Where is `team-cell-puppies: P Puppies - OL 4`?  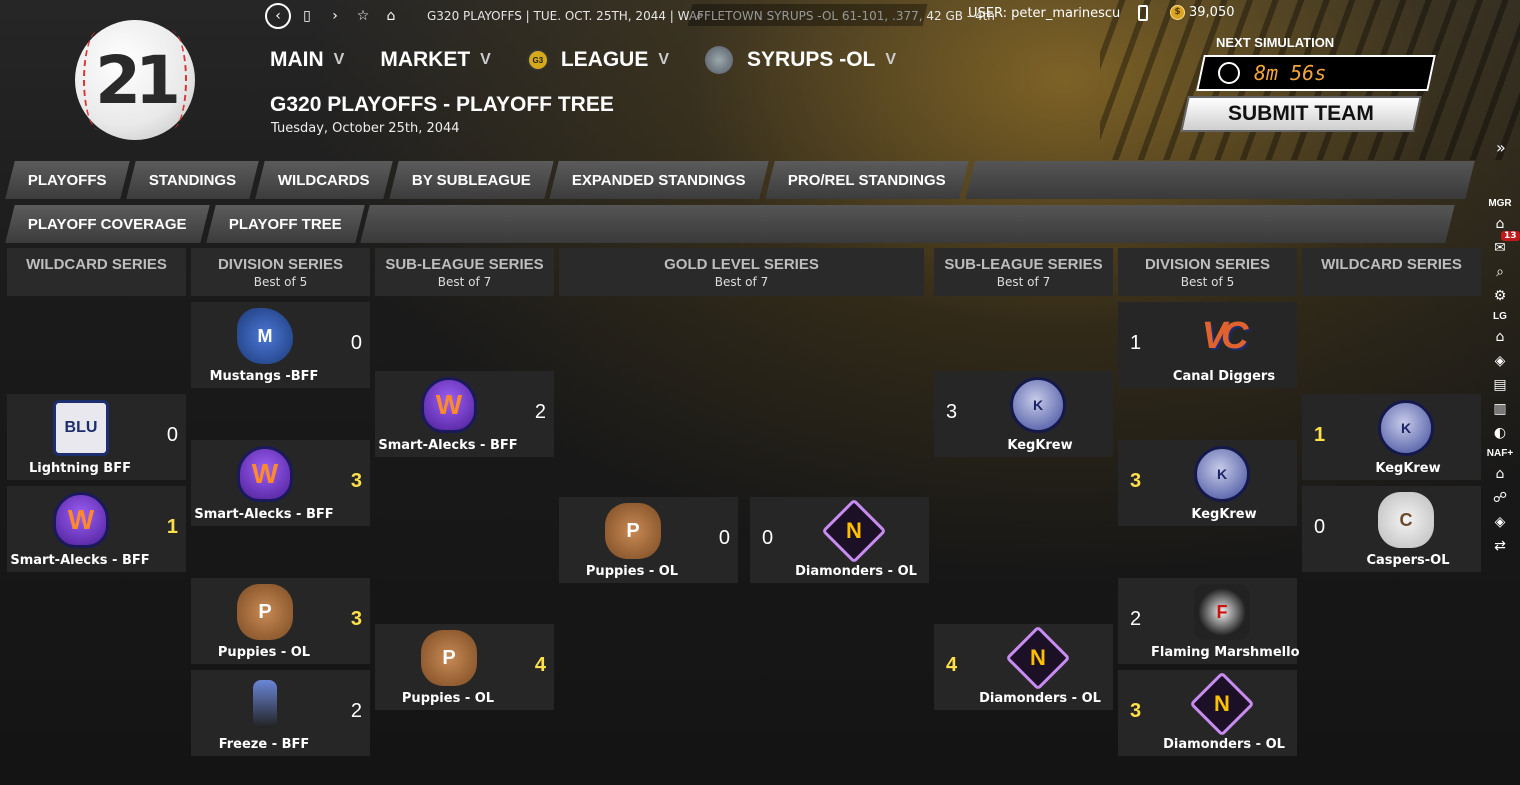 team-cell-puppies: P Puppies - OL 4 is located at coordinates (464, 667).